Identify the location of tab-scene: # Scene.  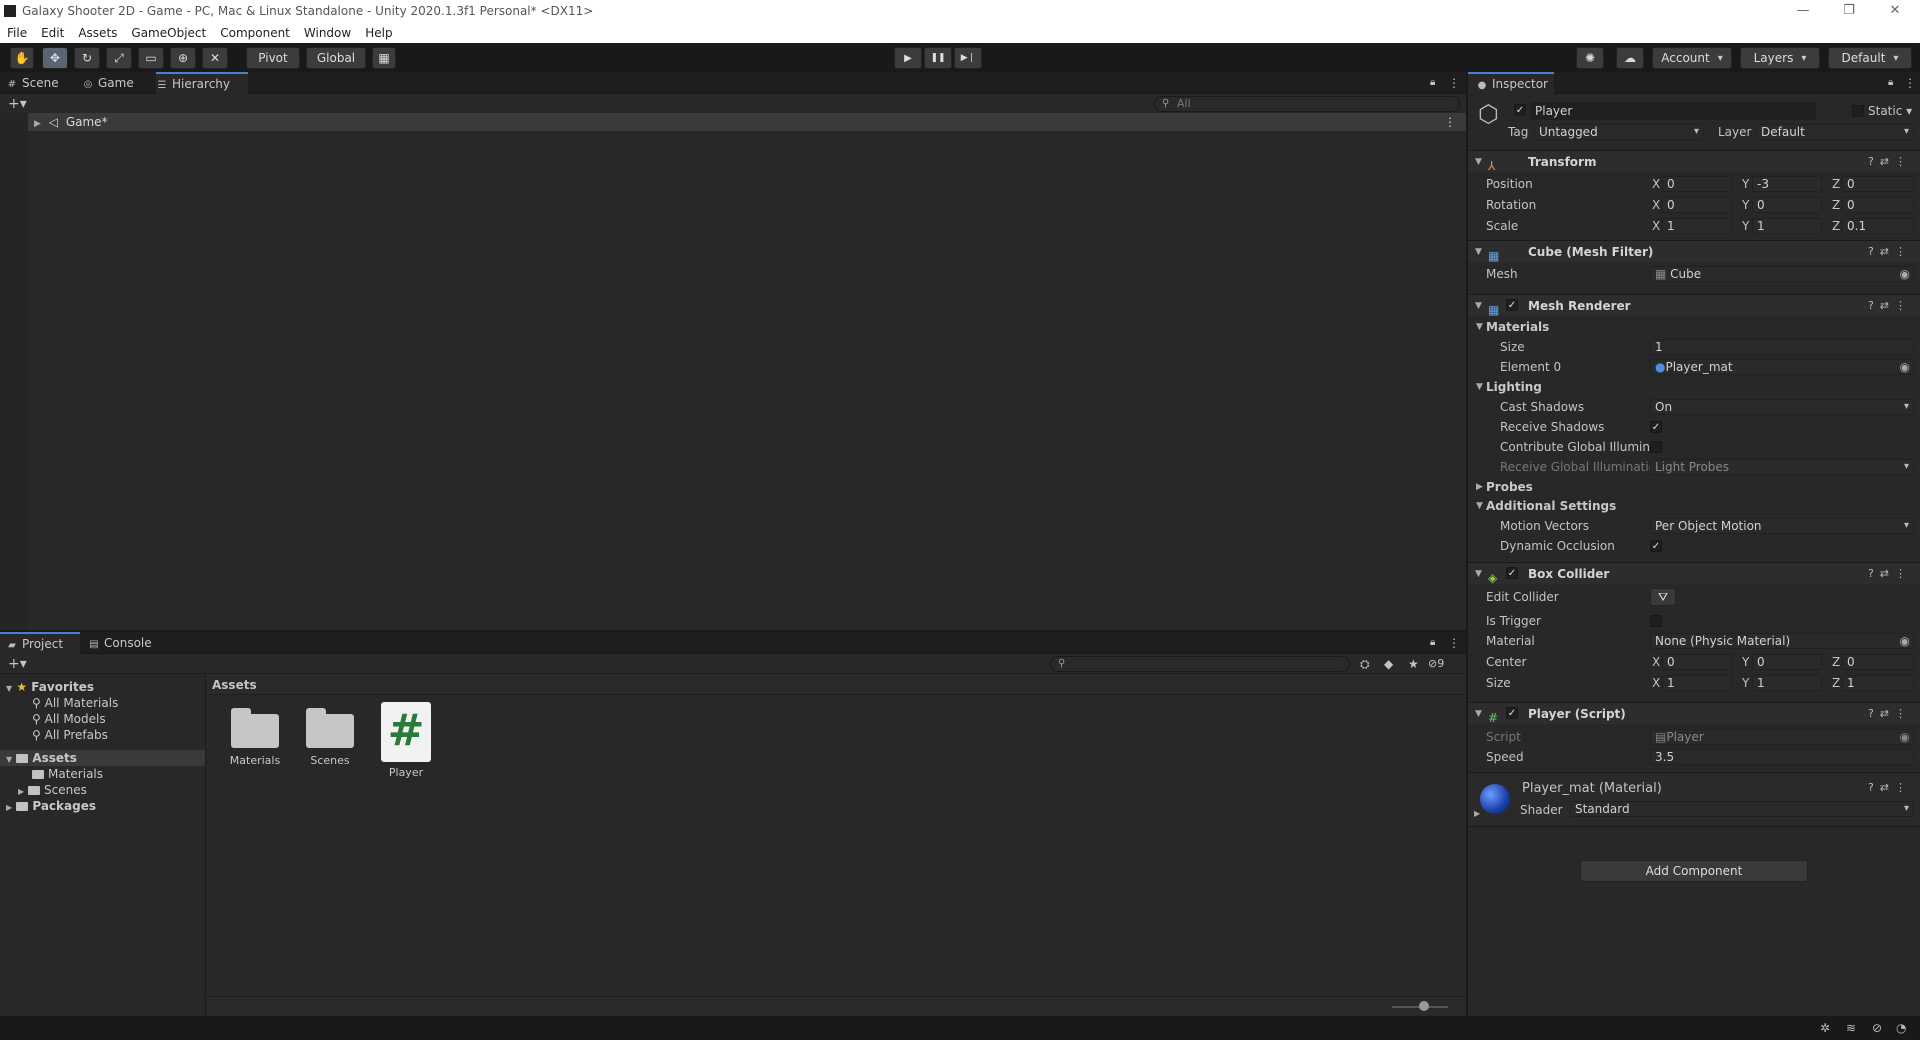
(42, 83).